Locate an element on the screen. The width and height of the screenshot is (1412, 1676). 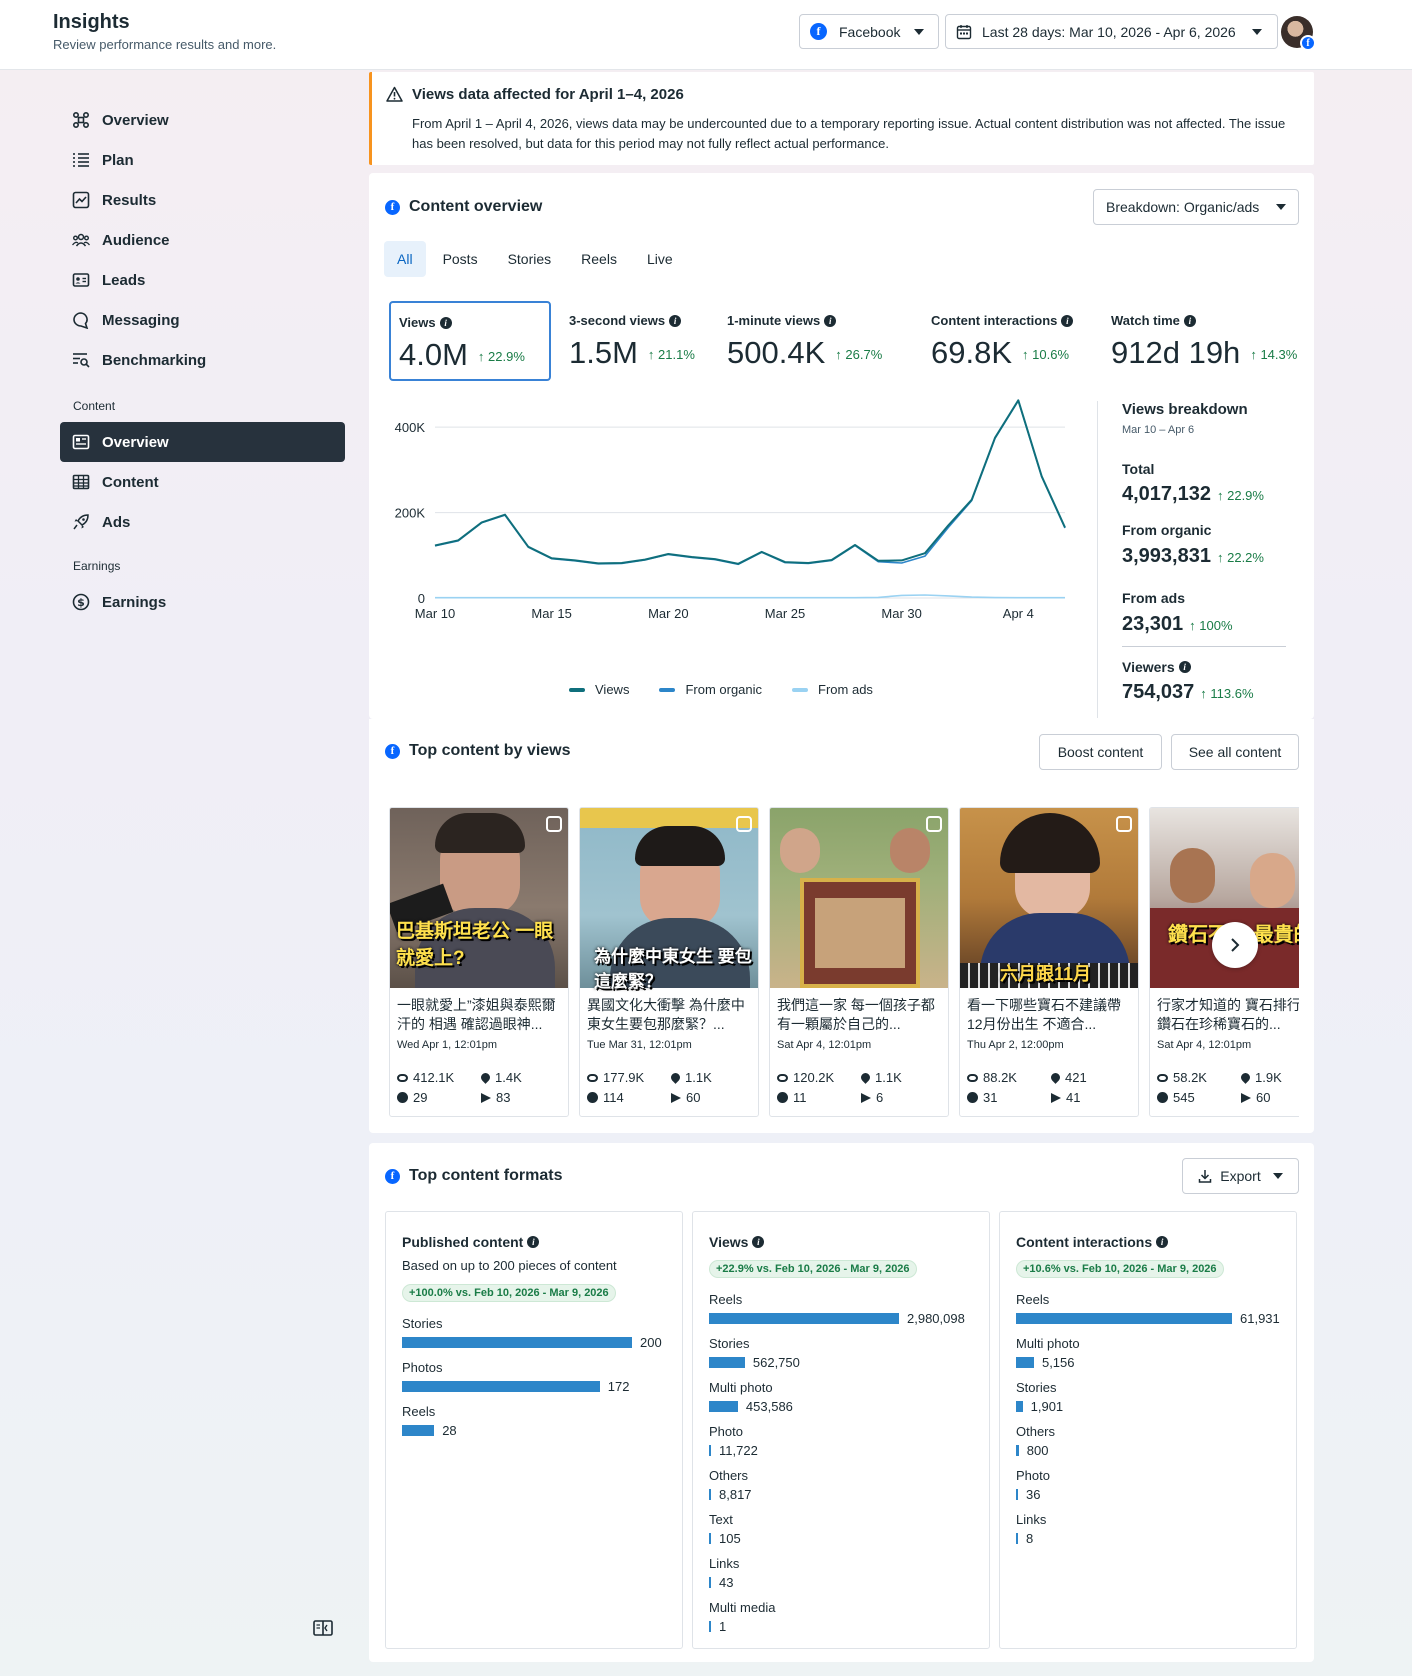
sidebar-item-results: Results is located at coordinates (202, 200).